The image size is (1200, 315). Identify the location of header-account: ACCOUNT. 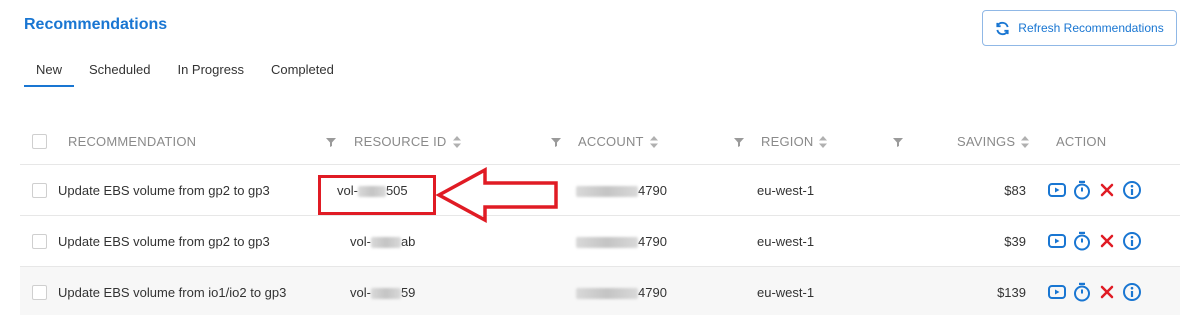
(618, 141).